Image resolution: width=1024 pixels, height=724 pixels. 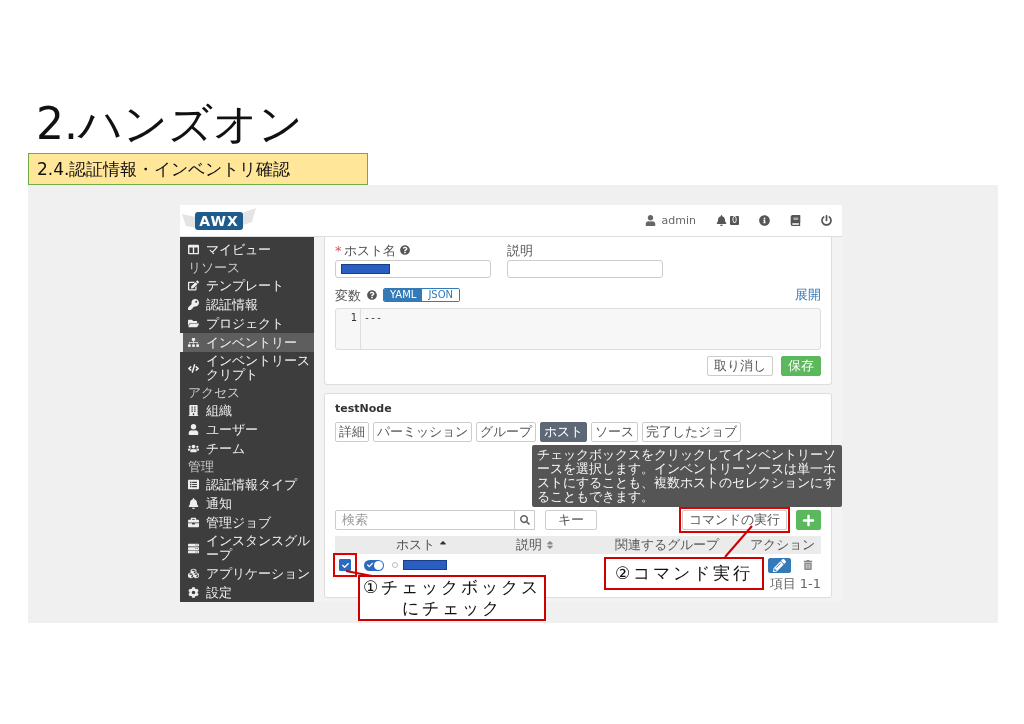 What do you see at coordinates (578, 329) in the screenshot?
I see `code-editor: 1 ---` at bounding box center [578, 329].